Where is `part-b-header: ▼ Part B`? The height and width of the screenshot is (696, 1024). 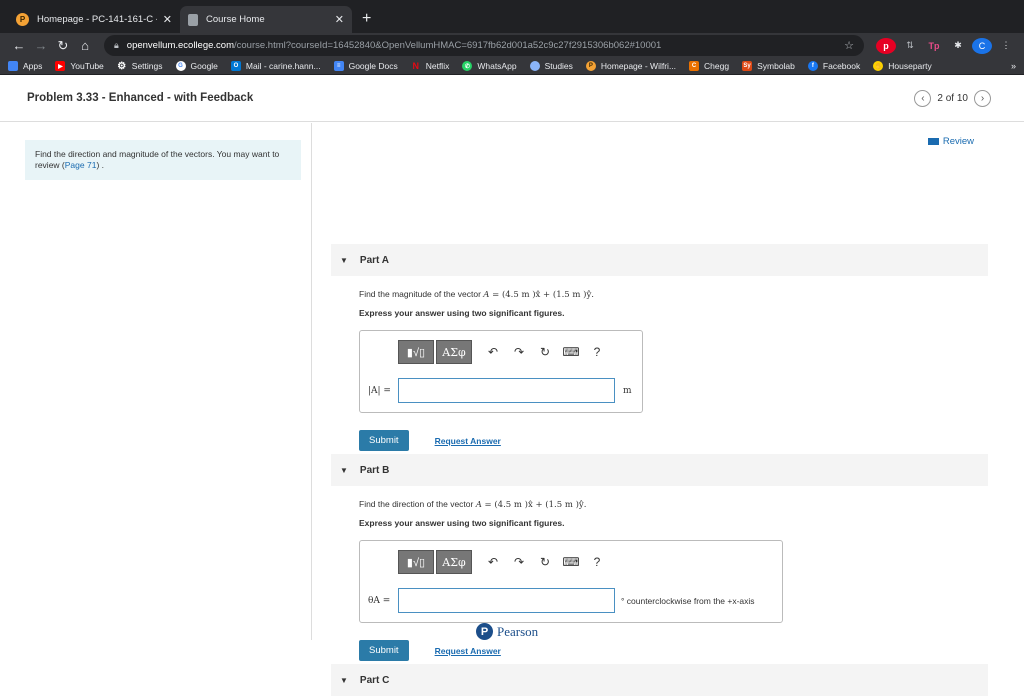
part-b-header: ▼ Part B is located at coordinates (659, 470).